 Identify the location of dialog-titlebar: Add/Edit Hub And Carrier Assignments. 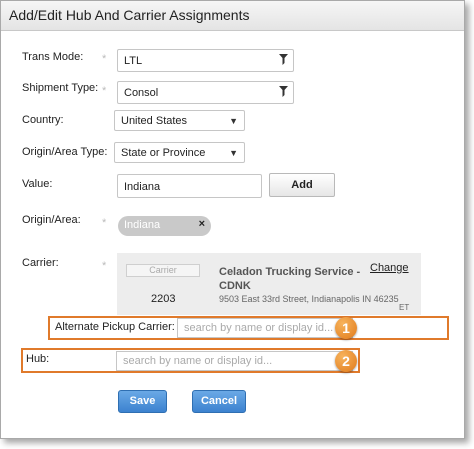
(232, 16).